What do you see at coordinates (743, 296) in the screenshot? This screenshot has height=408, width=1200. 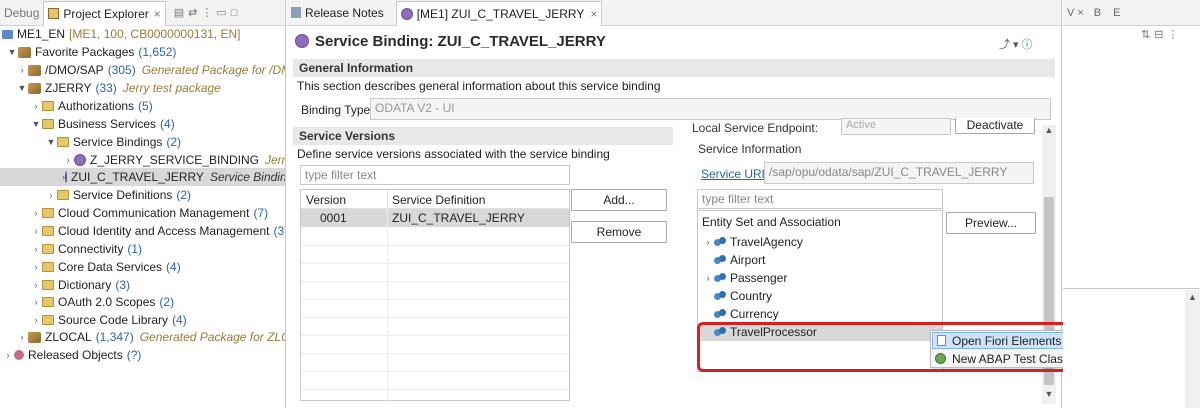 I see `entity-country: Country` at bounding box center [743, 296].